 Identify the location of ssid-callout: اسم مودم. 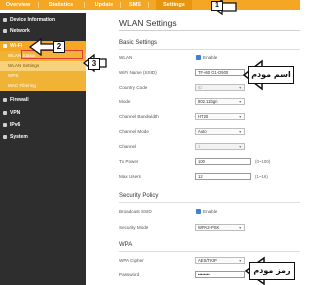
(271, 75).